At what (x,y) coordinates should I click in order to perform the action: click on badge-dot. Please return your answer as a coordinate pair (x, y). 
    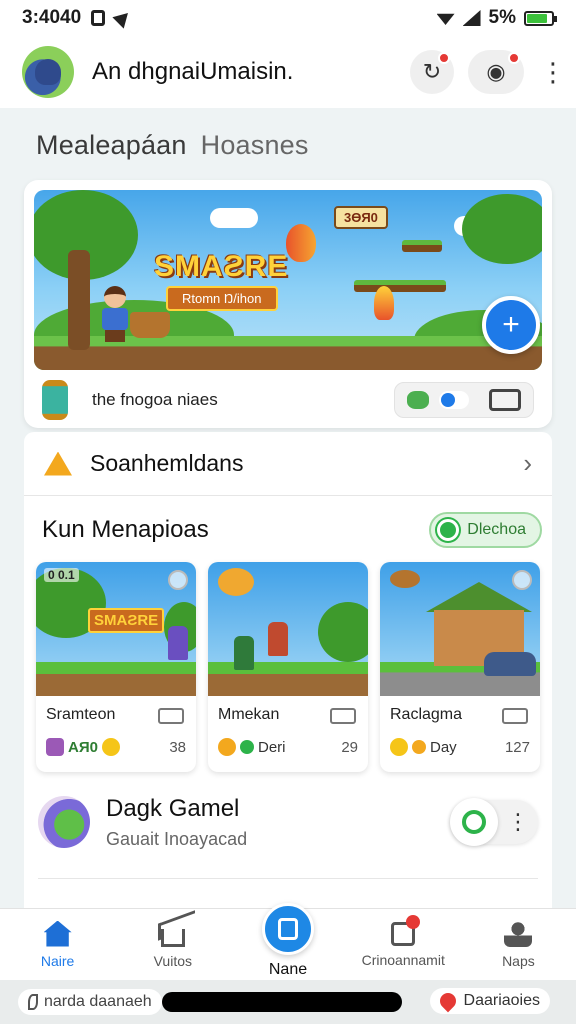
    Looking at the image, I should click on (413, 921).